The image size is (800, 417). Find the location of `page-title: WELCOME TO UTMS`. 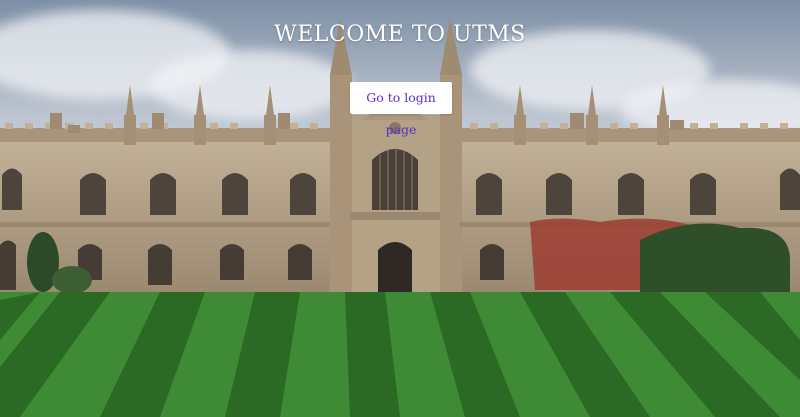

page-title: WELCOME TO UTMS is located at coordinates (400, 34).